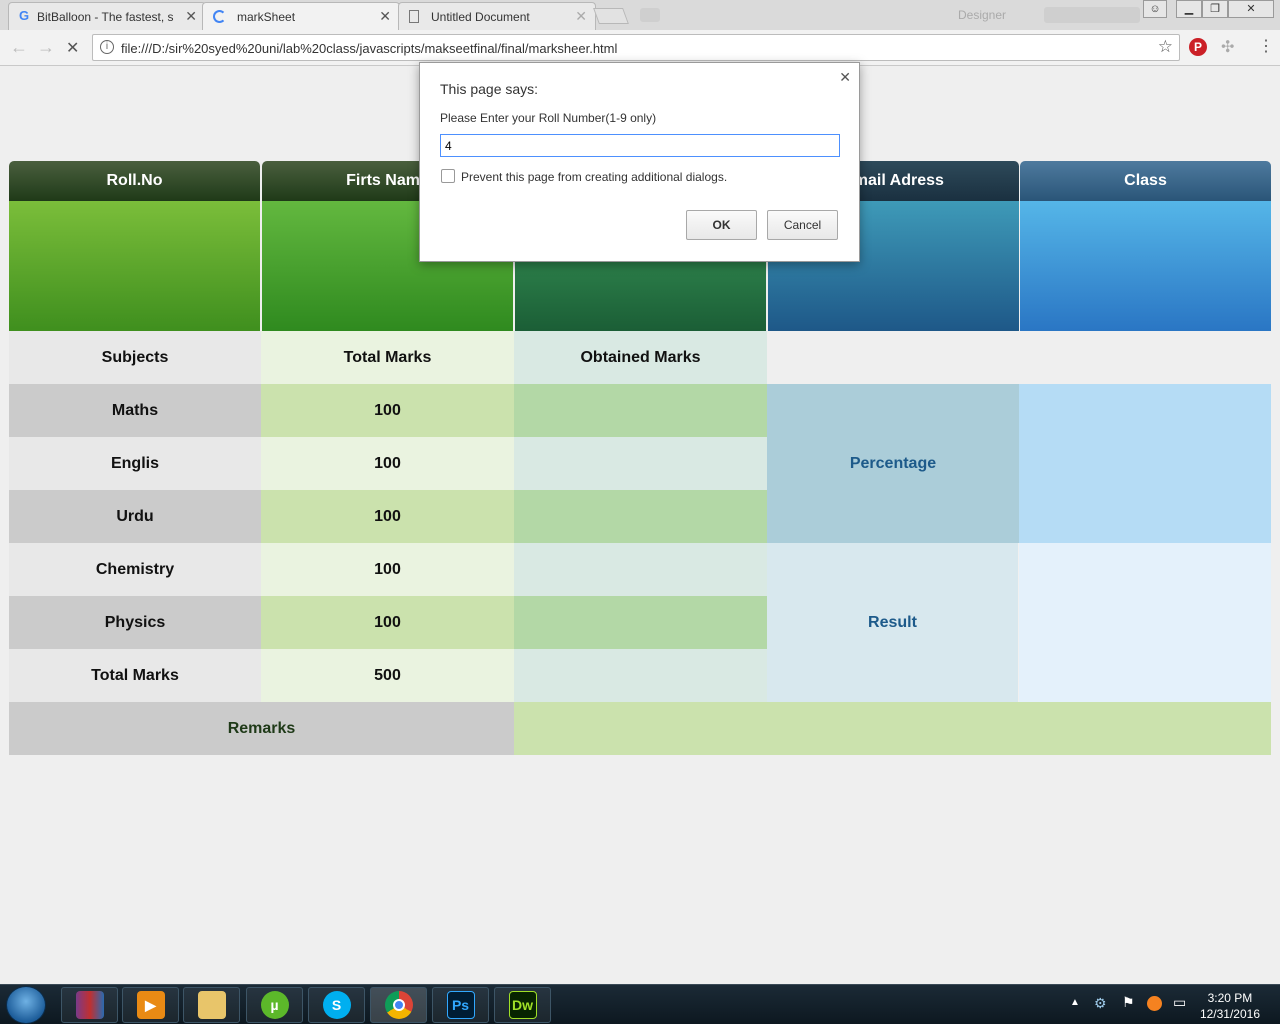 Image resolution: width=1280 pixels, height=1024 pixels. What do you see at coordinates (387, 357) in the screenshot?
I see `total-marks-header: Total Marks` at bounding box center [387, 357].